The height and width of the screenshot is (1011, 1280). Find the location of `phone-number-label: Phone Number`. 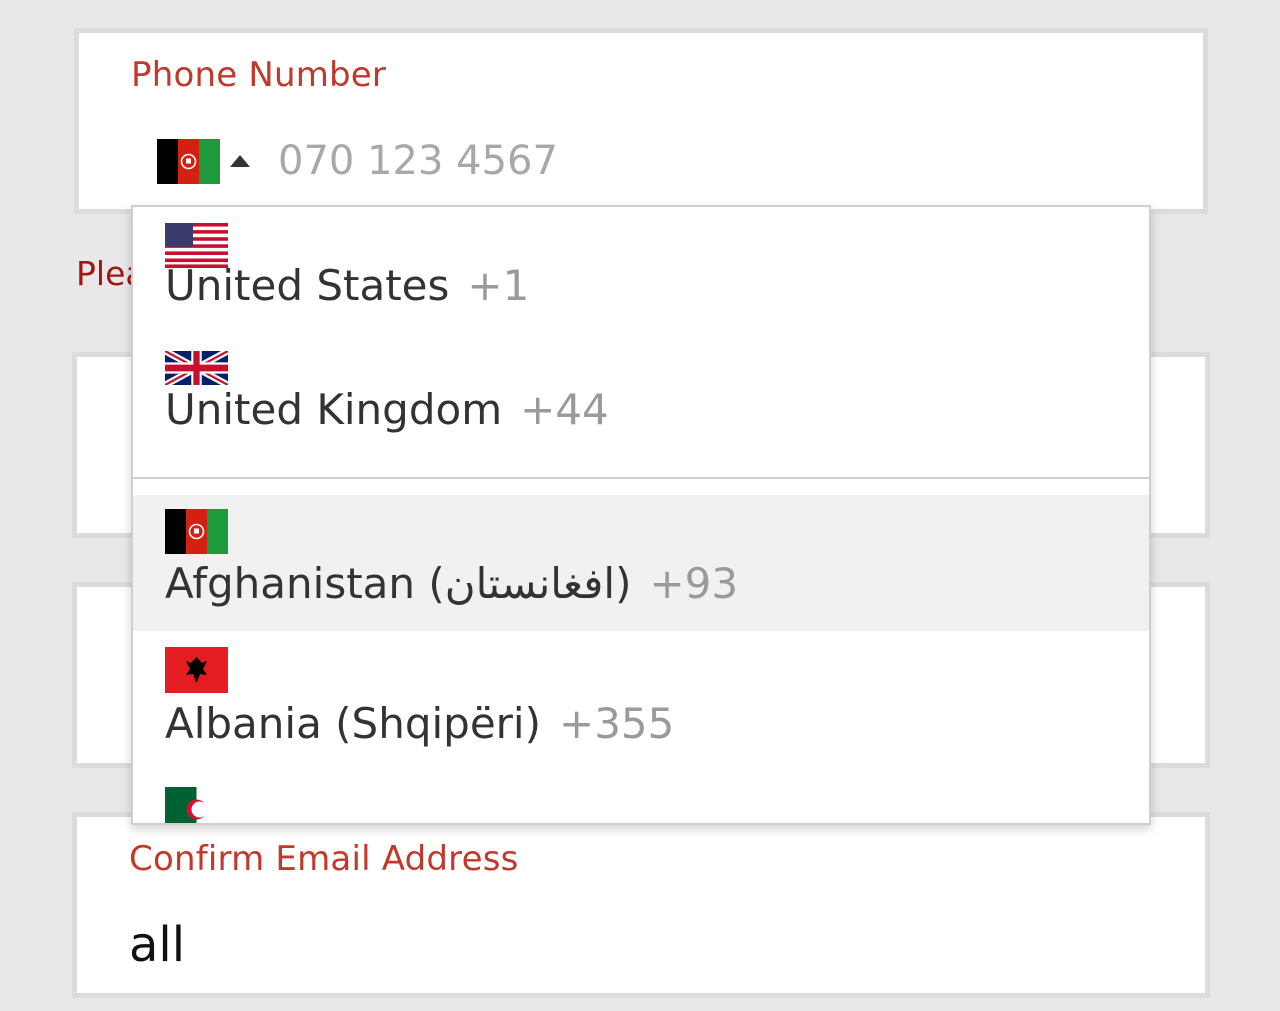

phone-number-label: Phone Number is located at coordinates (259, 75).